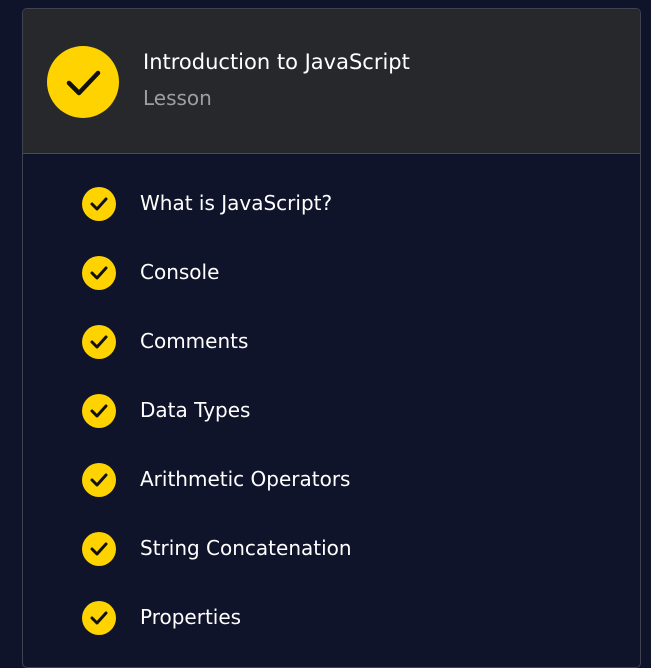 This screenshot has width=651, height=668. Describe the element at coordinates (83, 82) in the screenshot. I see `lesson-complete-check-icon` at that location.